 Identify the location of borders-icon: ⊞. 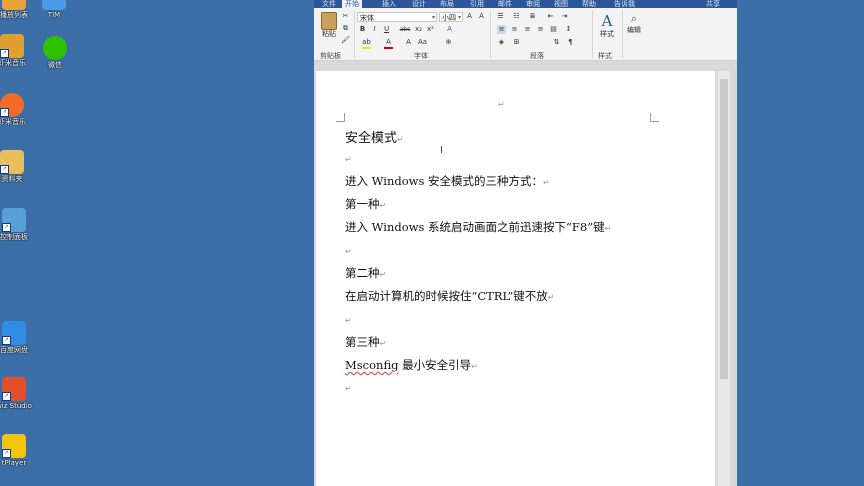
(516, 42).